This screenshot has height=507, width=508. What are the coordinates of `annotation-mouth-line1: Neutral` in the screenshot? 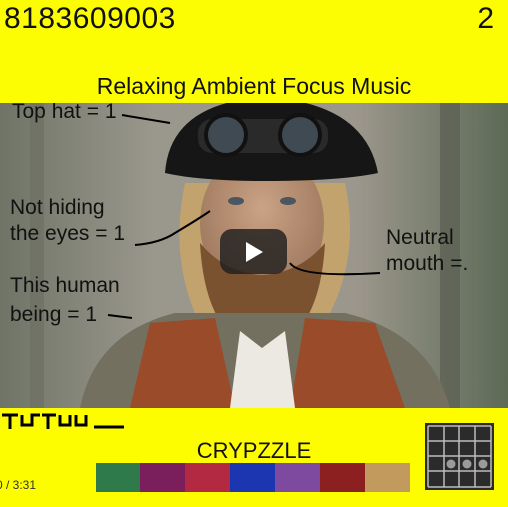 It's located at (420, 237).